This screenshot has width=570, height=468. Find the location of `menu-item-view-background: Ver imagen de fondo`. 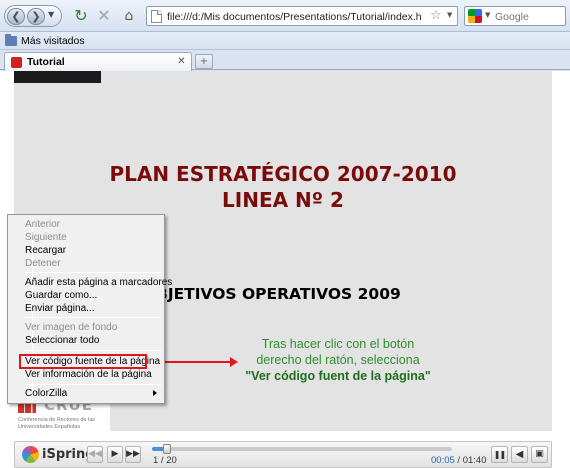

menu-item-view-background: Ver imagen de fondo is located at coordinates (71, 327).